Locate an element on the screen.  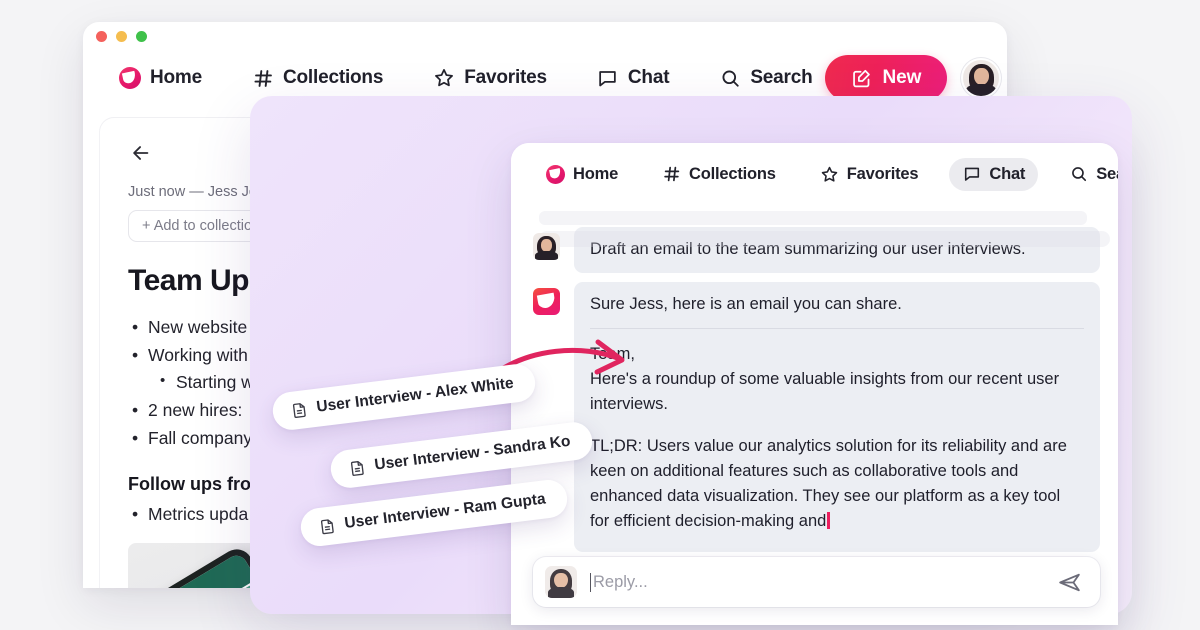
minimize-window-button is located at coordinates (121, 36).